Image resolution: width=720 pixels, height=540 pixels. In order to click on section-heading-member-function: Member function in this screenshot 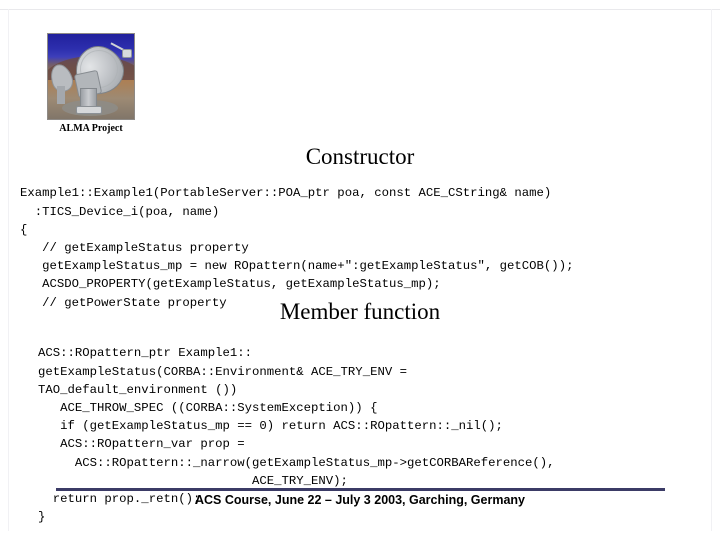, I will do `click(360, 311)`.